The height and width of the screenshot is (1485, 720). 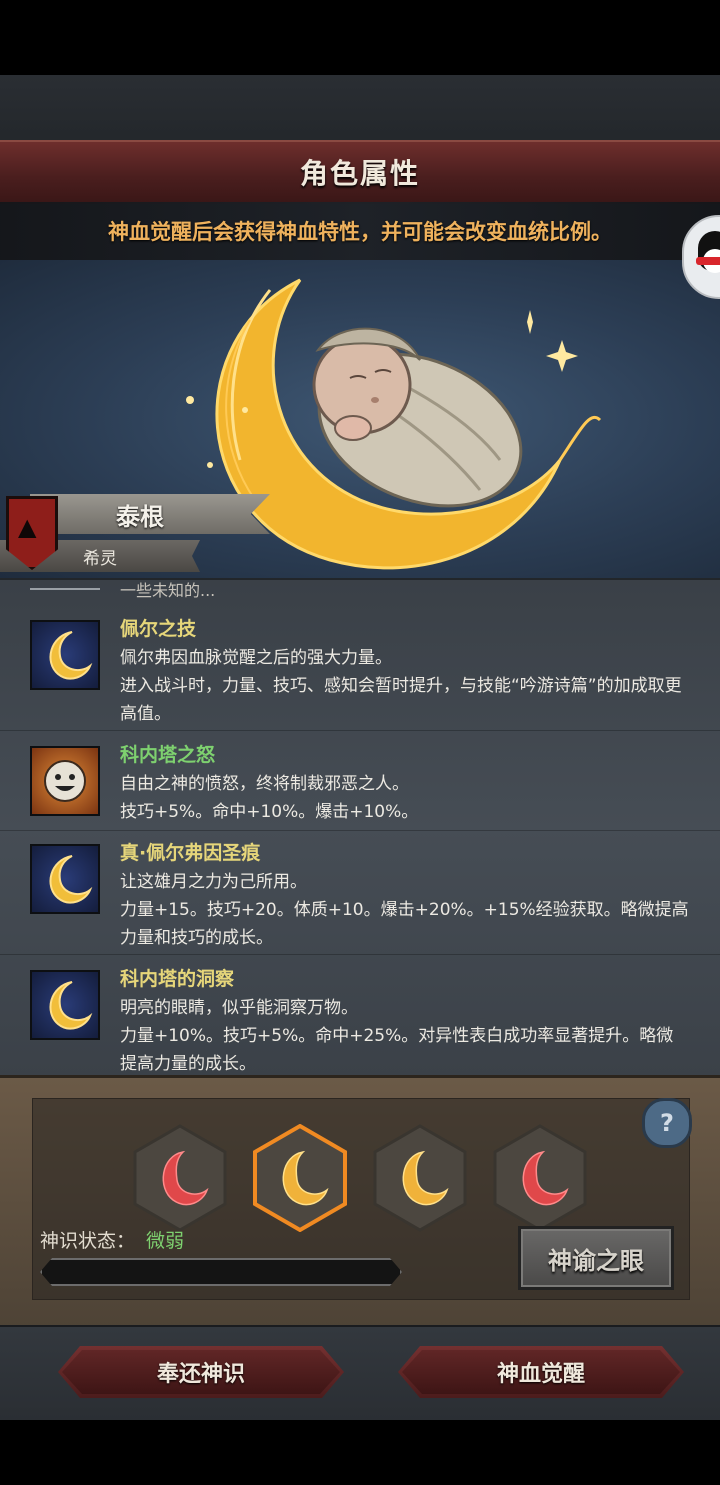 I want to click on question-mark-icon: ?, so click(x=667, y=1123).